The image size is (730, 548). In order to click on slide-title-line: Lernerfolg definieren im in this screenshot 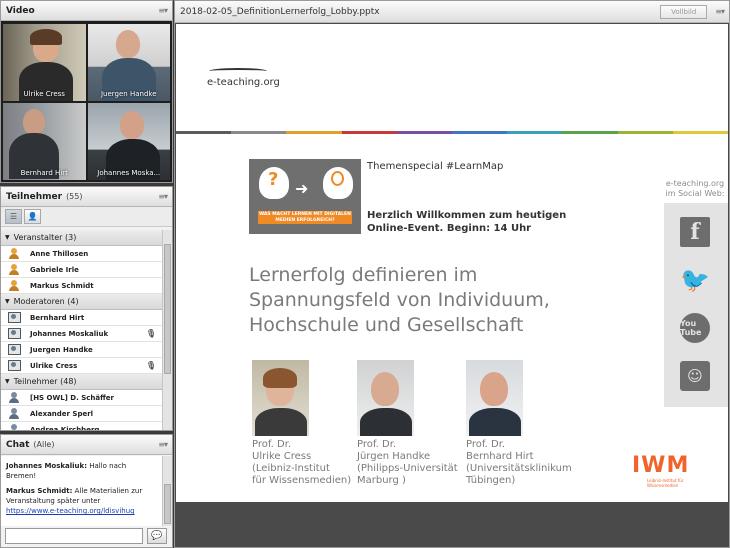, I will do `click(363, 275)`.